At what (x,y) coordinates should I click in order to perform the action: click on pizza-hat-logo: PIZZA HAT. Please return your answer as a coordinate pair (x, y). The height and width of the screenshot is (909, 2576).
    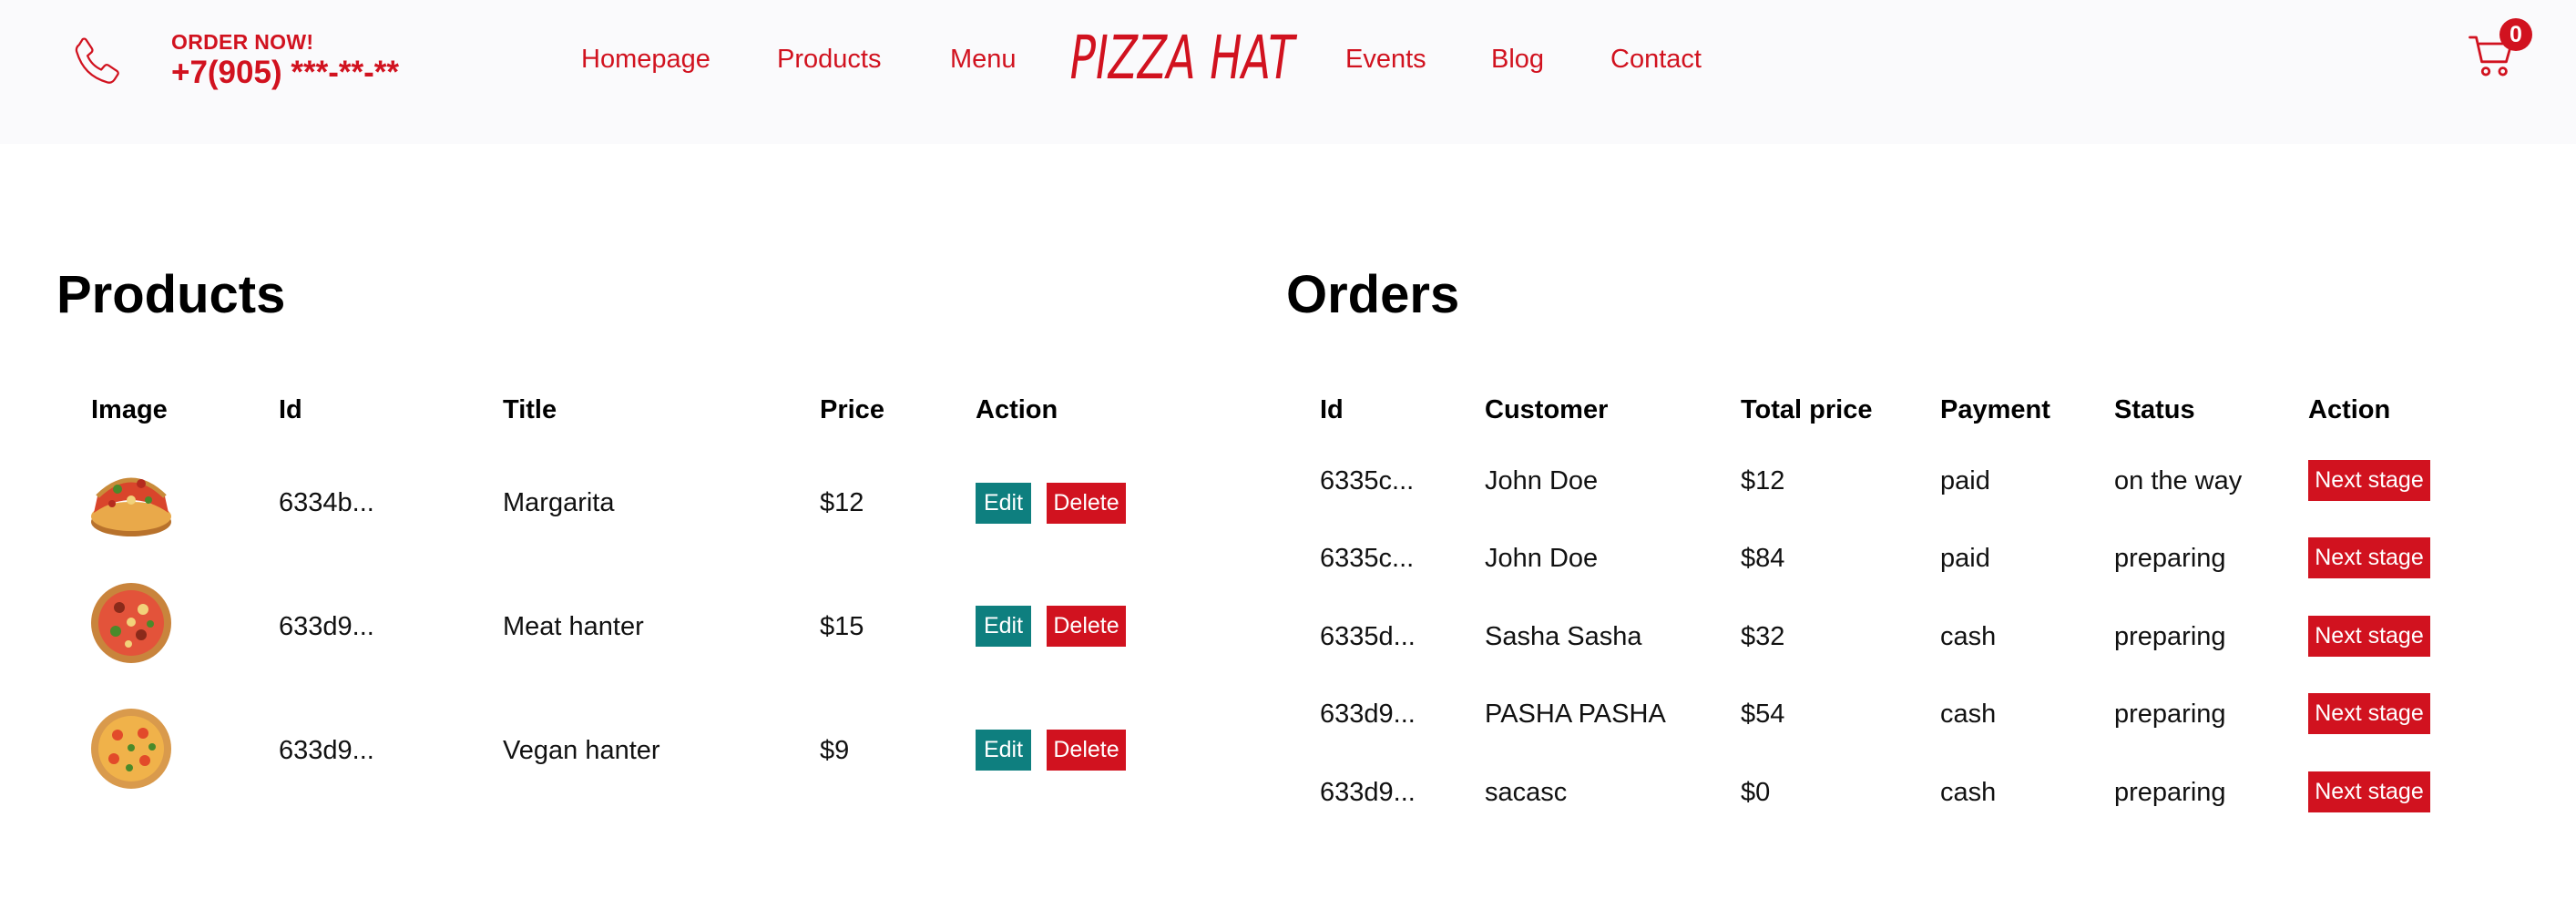
    Looking at the image, I should click on (1185, 55).